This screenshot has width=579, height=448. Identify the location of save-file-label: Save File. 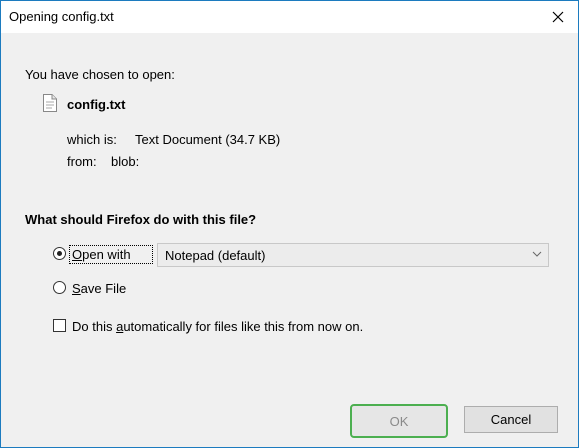
(99, 288).